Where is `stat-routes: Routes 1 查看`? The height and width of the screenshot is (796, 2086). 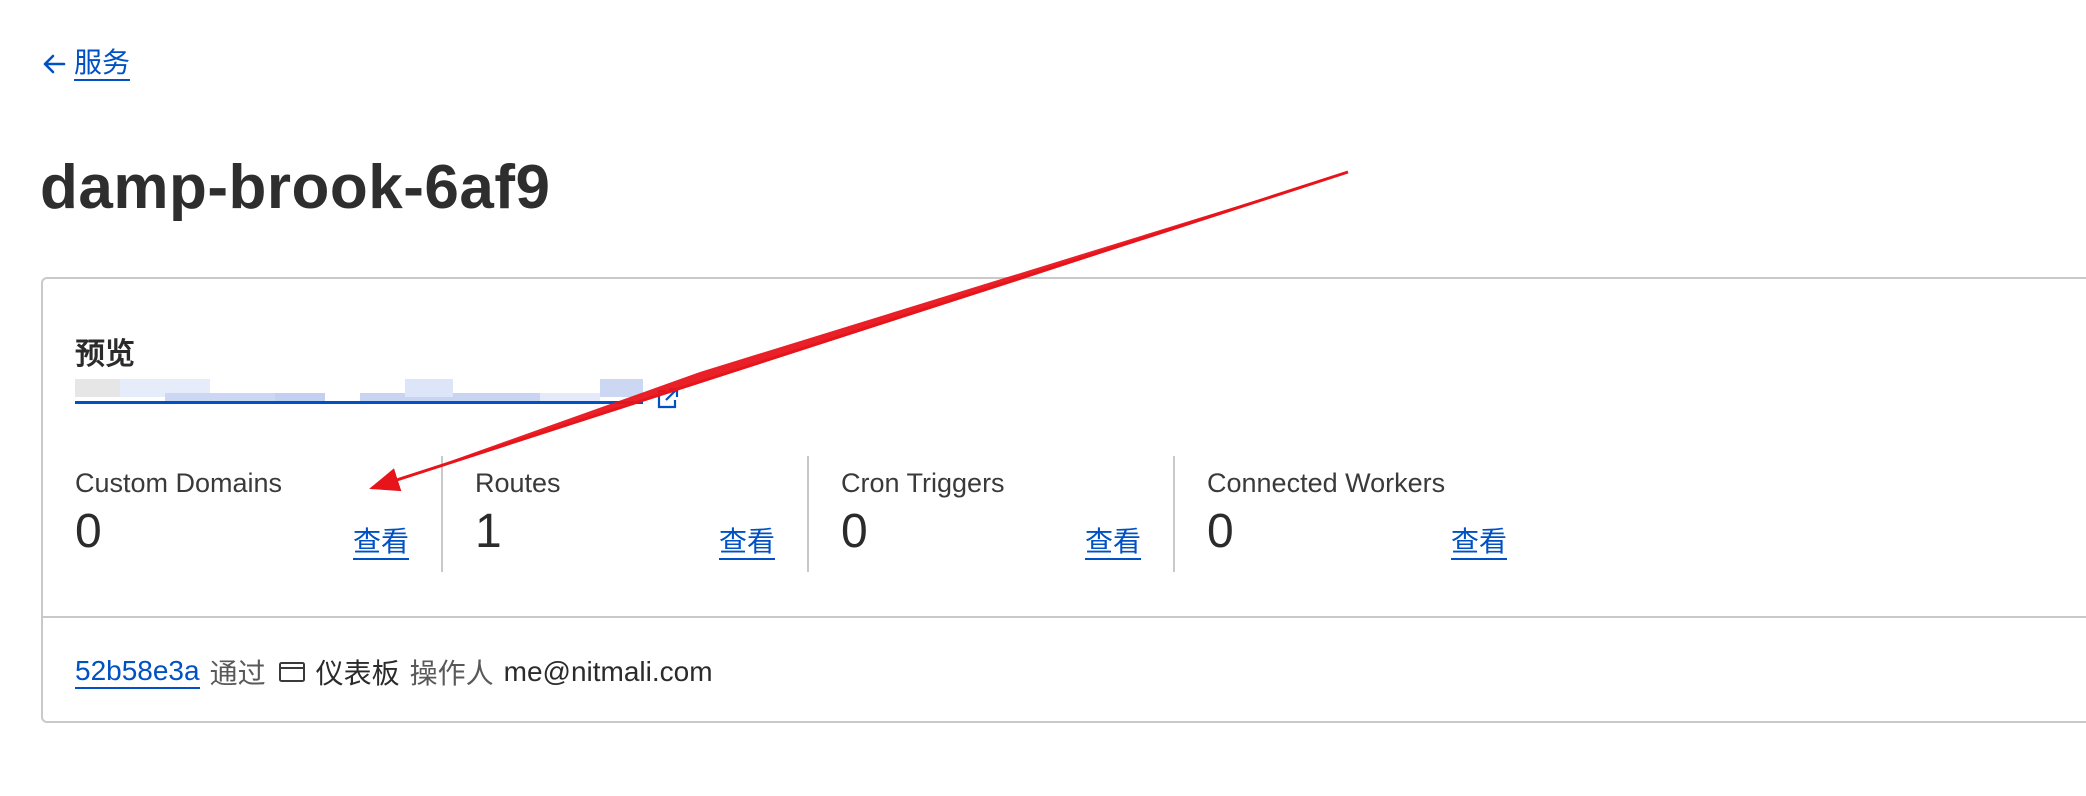
stat-routes: Routes 1 查看 is located at coordinates (624, 514).